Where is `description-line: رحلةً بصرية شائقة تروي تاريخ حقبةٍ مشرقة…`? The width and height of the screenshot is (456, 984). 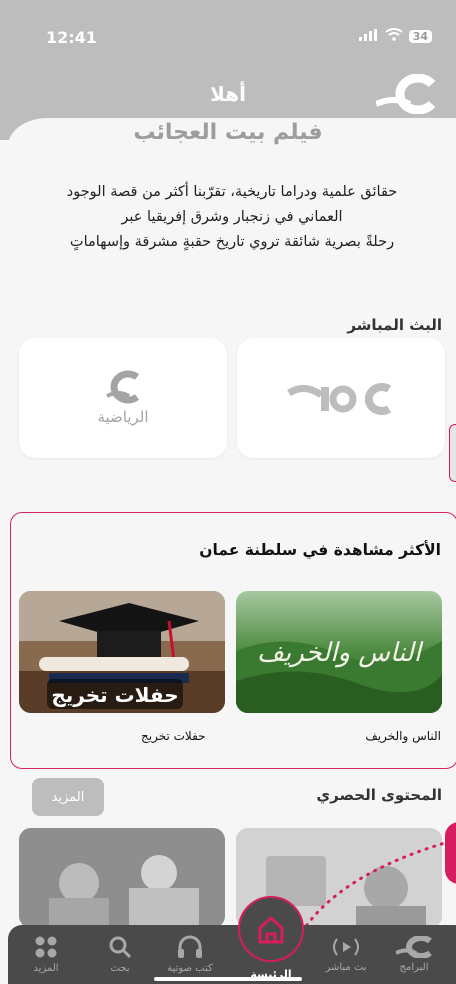 description-line: رحلةً بصرية شائقة تروي تاريخ حقبةٍ مشرقة… is located at coordinates (232, 242).